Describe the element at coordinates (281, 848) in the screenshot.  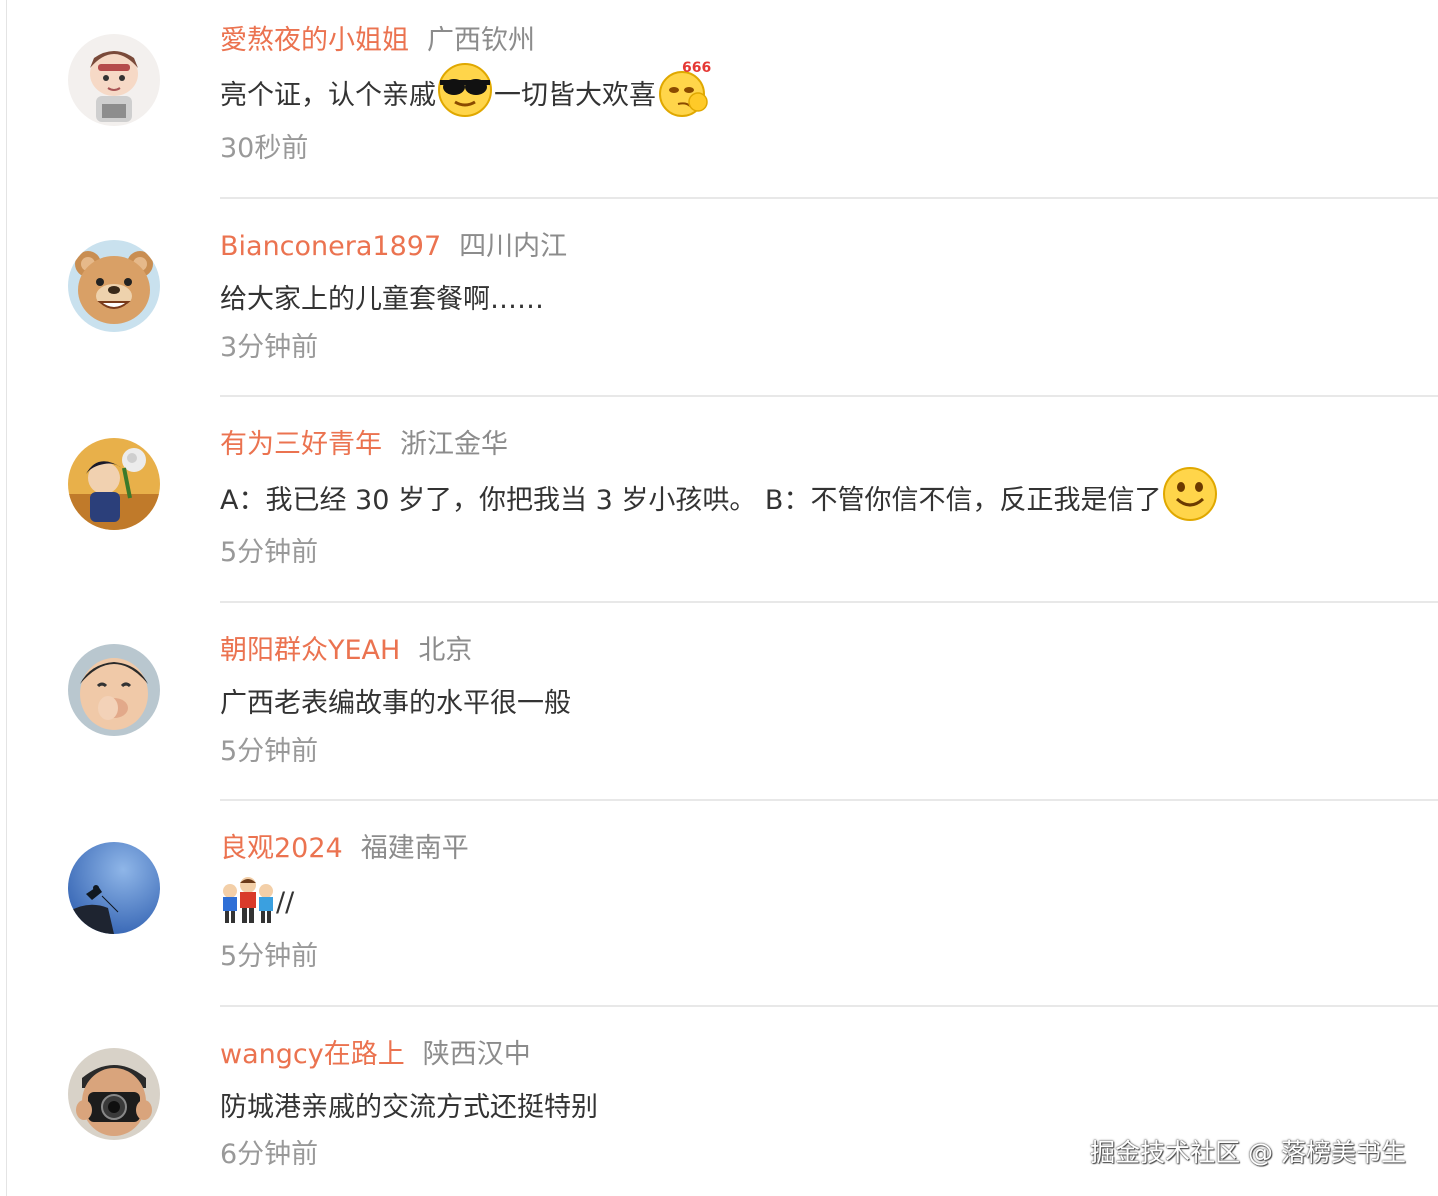
I see `username-link: 良观2024` at that location.